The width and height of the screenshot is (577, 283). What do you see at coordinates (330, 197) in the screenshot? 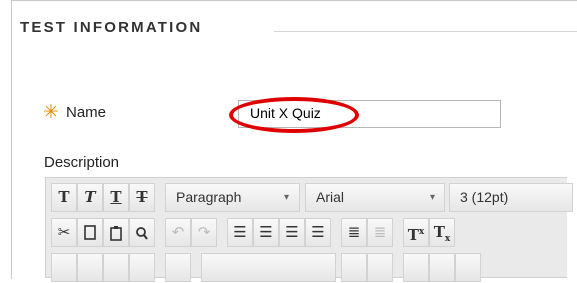
I see `font-value: Arial` at bounding box center [330, 197].